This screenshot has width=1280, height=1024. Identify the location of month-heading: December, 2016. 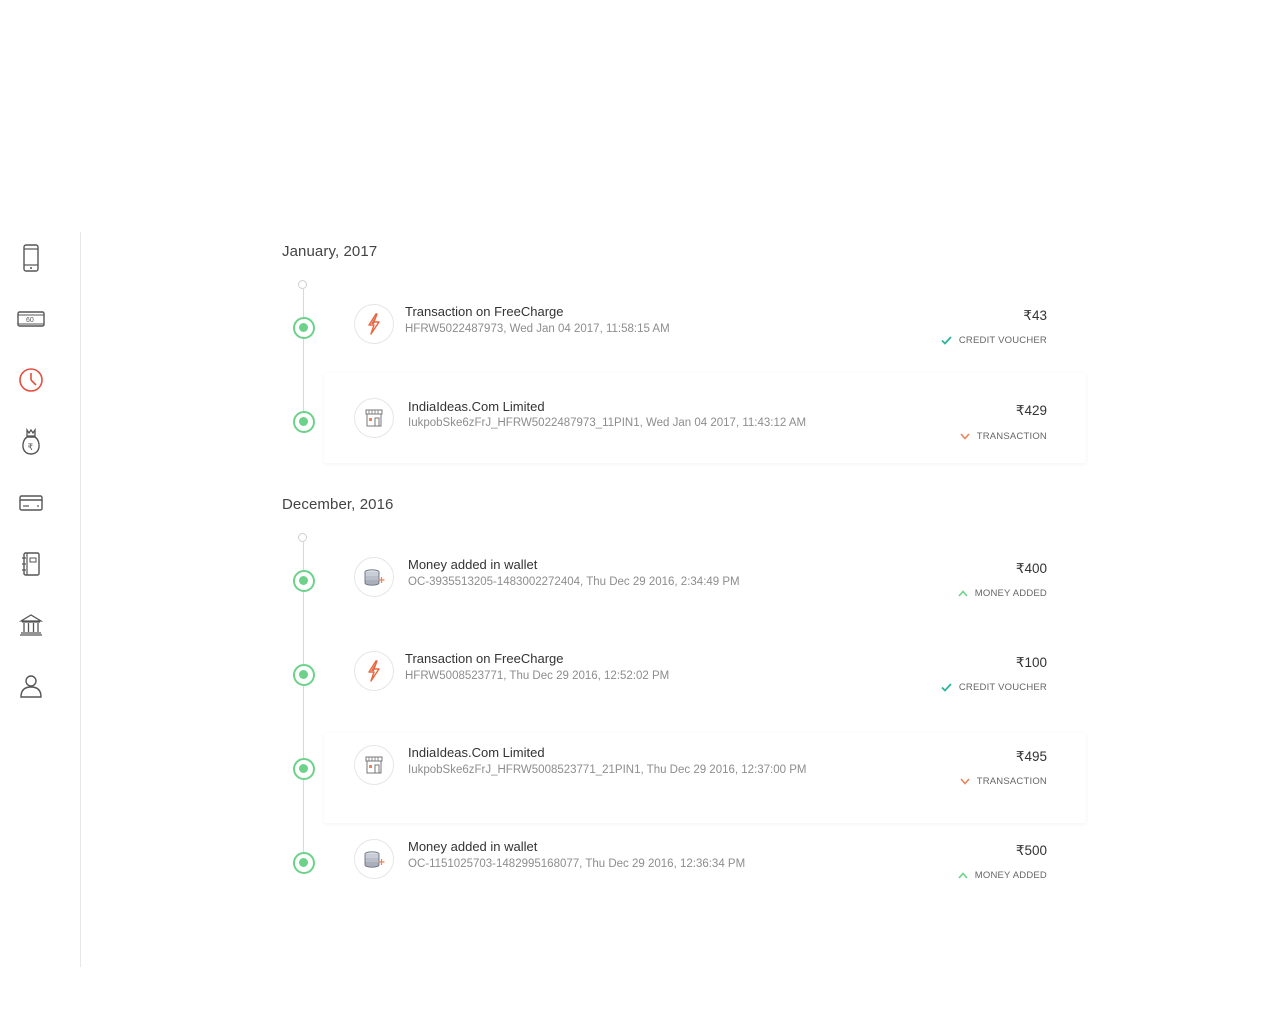
(338, 504).